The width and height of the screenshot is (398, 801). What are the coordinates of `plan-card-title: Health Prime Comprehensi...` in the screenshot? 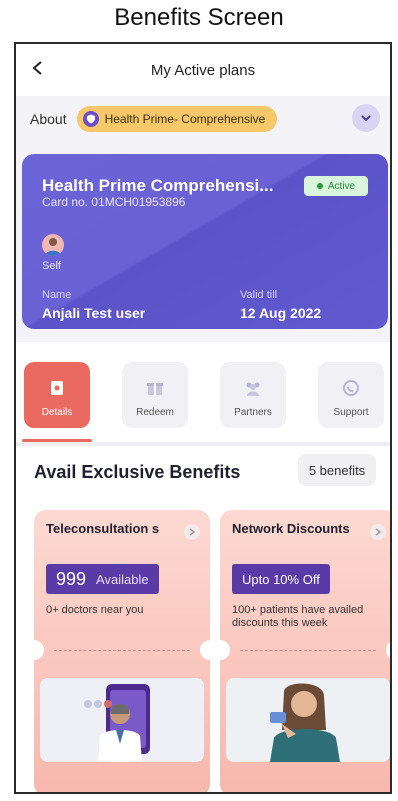 It's located at (158, 185).